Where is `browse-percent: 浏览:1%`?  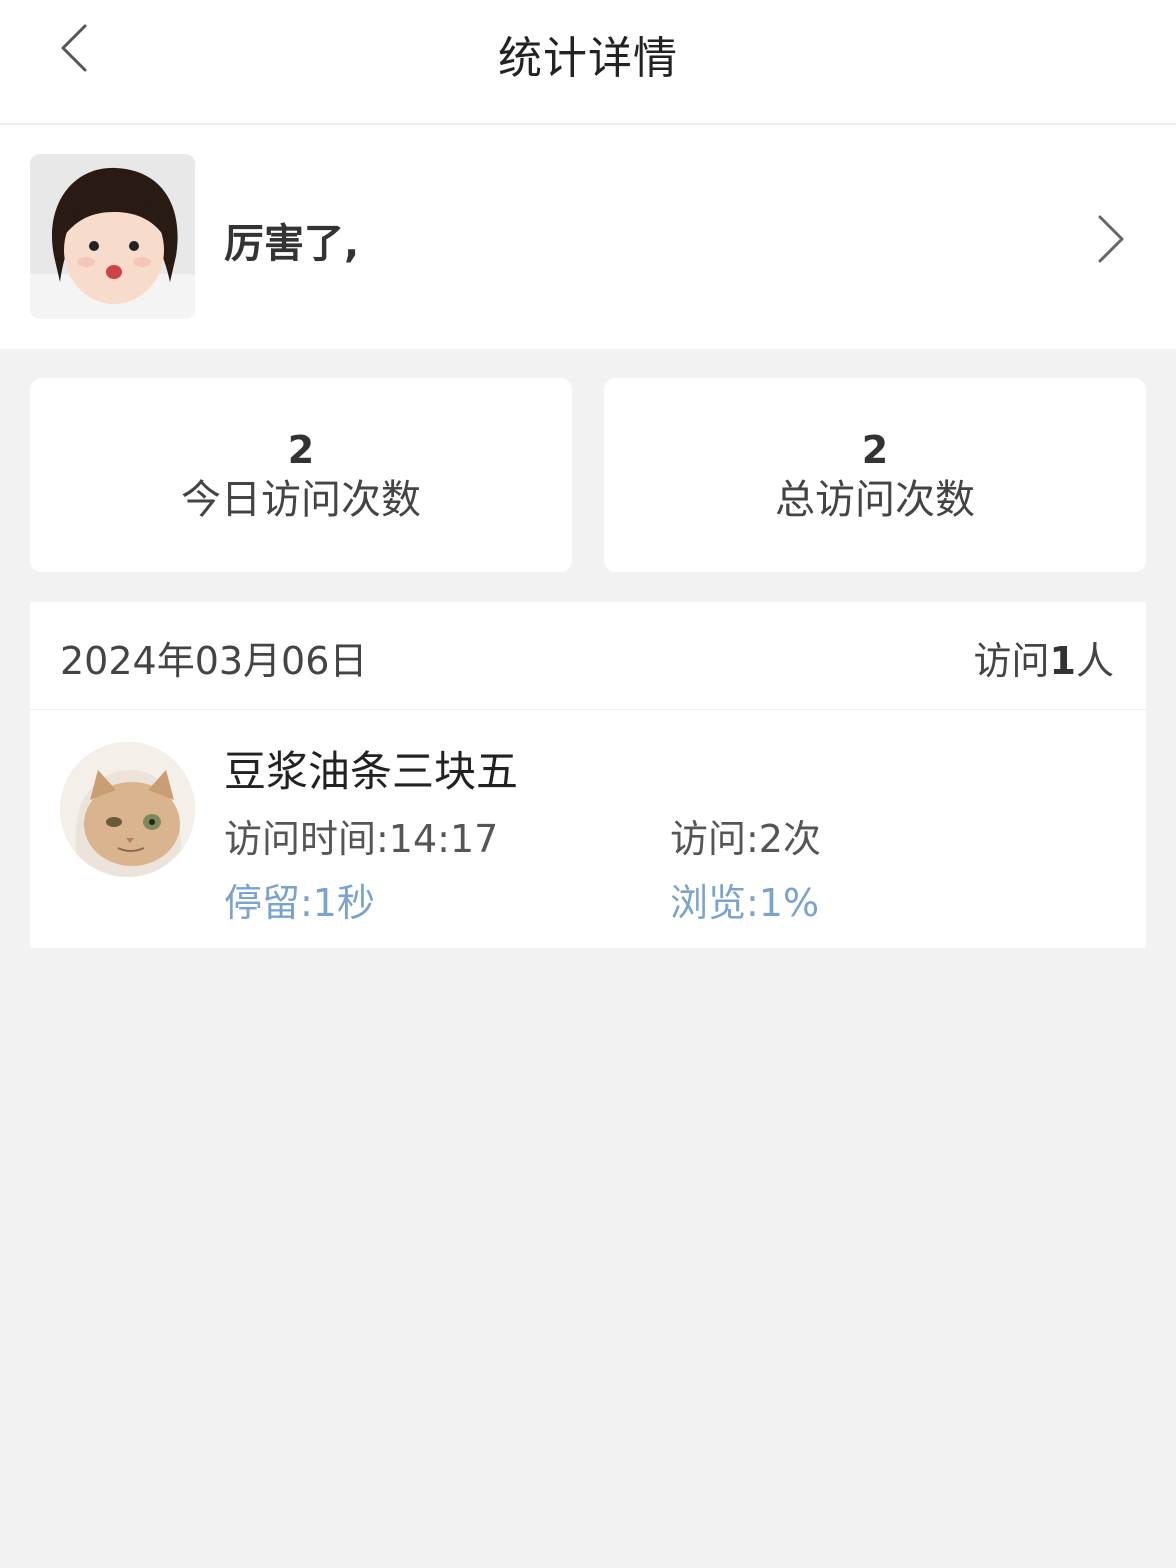
browse-percent: 浏览:1% is located at coordinates (745, 903).